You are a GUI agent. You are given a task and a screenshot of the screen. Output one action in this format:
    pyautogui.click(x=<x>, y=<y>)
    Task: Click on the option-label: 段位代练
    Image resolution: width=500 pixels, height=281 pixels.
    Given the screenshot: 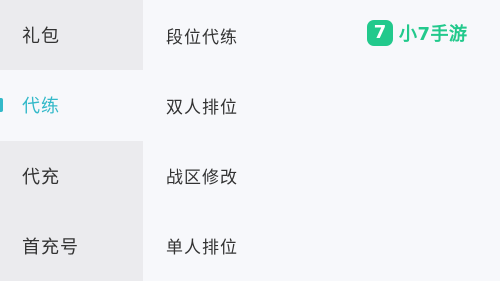 What is the action you would take?
    pyautogui.click(x=202, y=37)
    